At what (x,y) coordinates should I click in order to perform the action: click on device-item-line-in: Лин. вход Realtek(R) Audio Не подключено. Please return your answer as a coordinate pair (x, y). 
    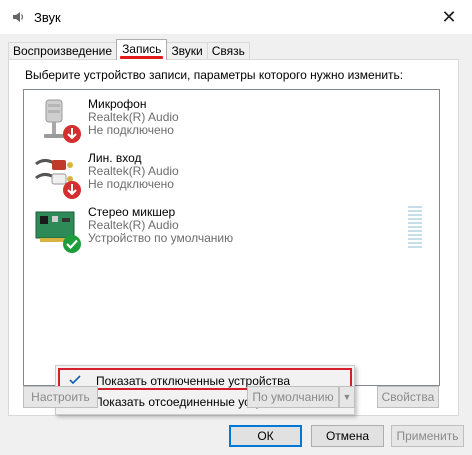
    Looking at the image, I should click on (228, 177).